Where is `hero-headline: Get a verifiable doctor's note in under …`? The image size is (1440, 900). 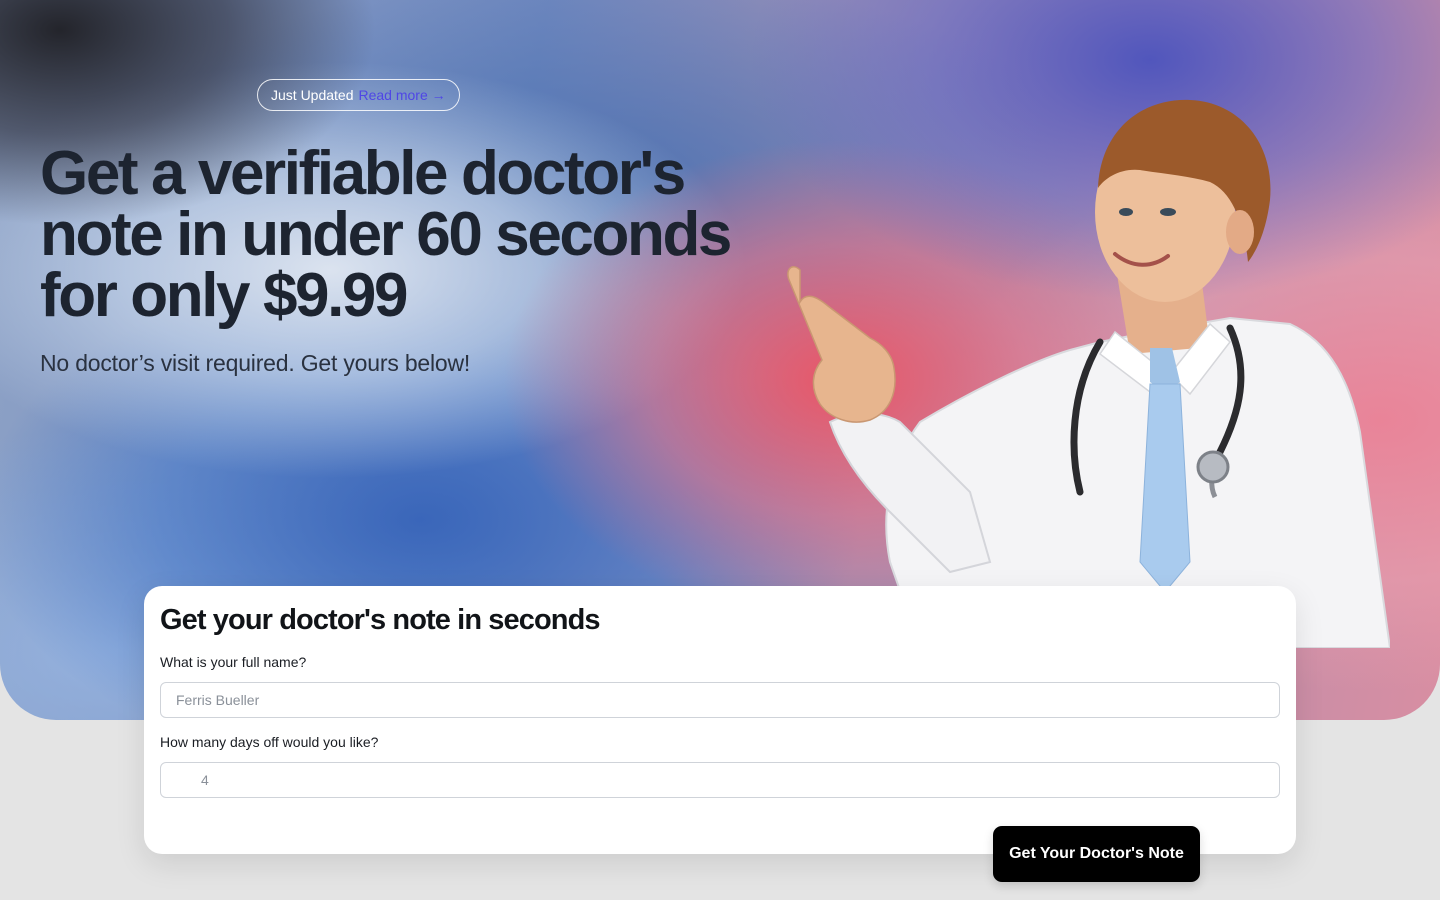
hero-headline: Get a verifiable doctor's note in under … is located at coordinates (386, 234).